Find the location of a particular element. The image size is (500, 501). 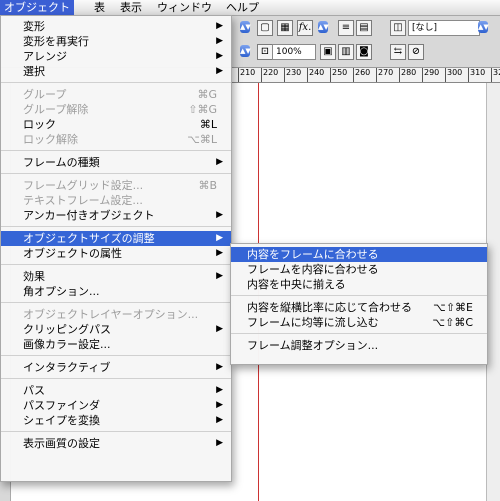

transform-icon: ▦ is located at coordinates (285, 28).